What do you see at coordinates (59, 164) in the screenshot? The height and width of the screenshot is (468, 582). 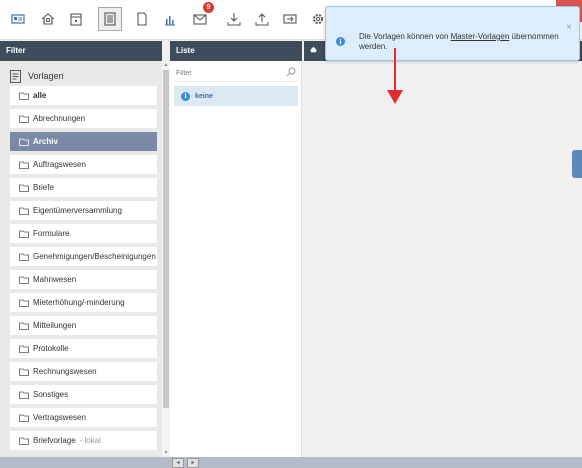 I see `filter-item-label: Auftragswesen` at bounding box center [59, 164].